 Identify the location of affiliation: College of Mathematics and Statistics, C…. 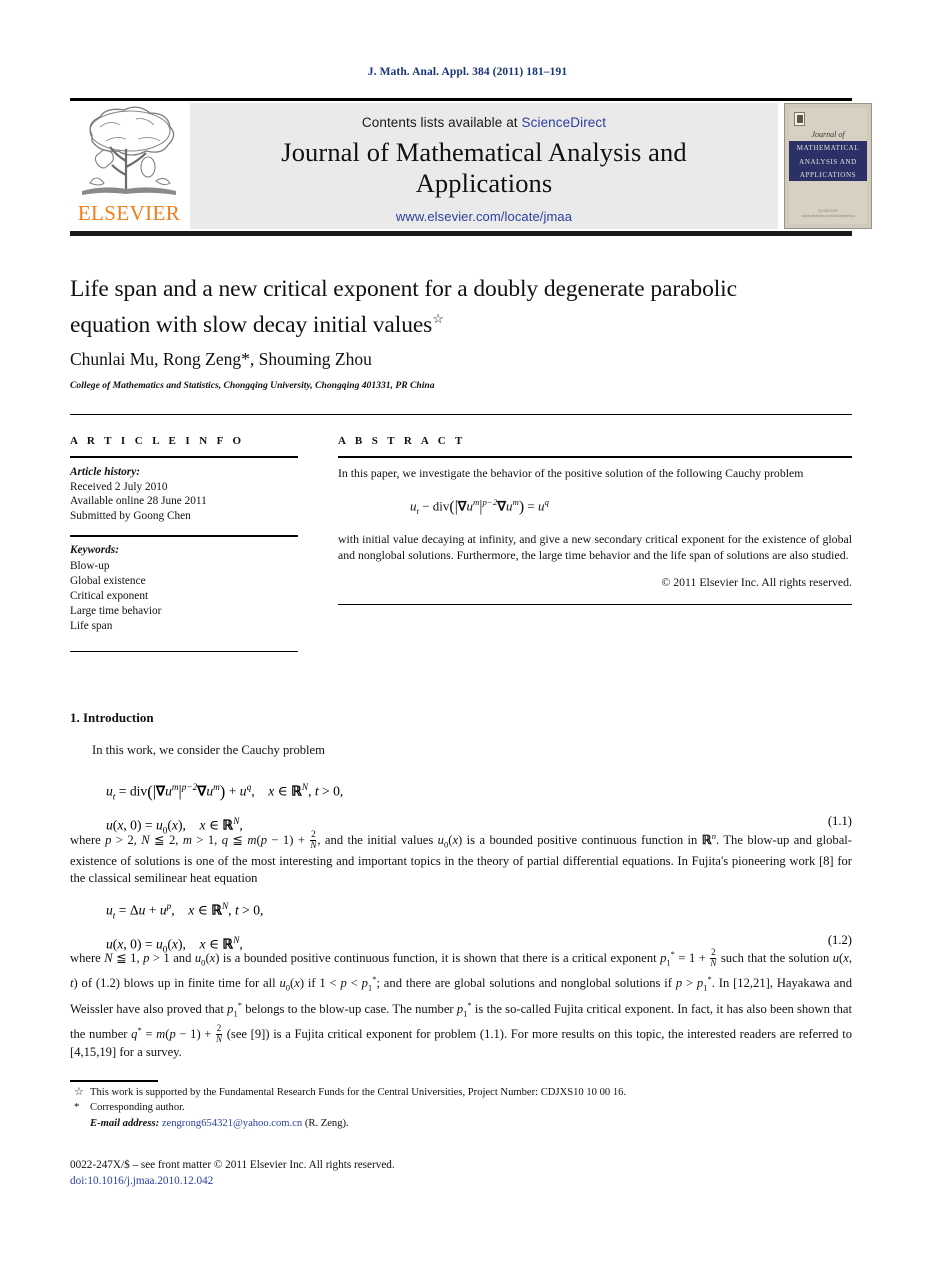
(252, 385).